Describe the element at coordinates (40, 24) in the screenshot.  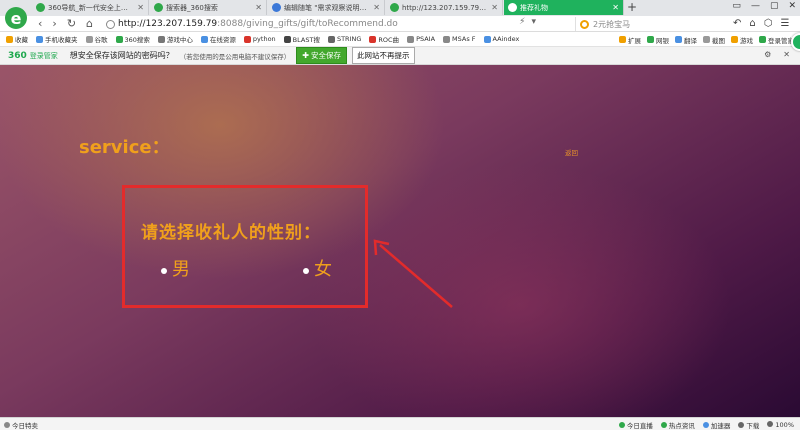
I see `back-icon: ‹` at that location.